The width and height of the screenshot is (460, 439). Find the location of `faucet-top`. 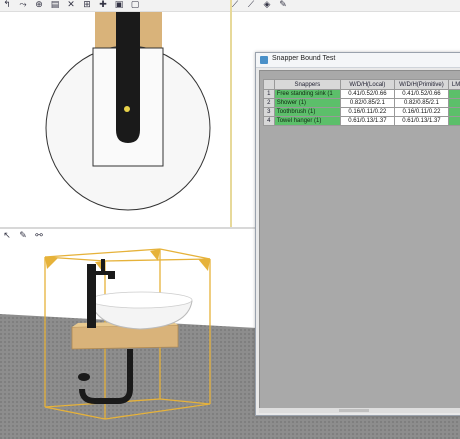

faucet-top is located at coordinates (128, 75).